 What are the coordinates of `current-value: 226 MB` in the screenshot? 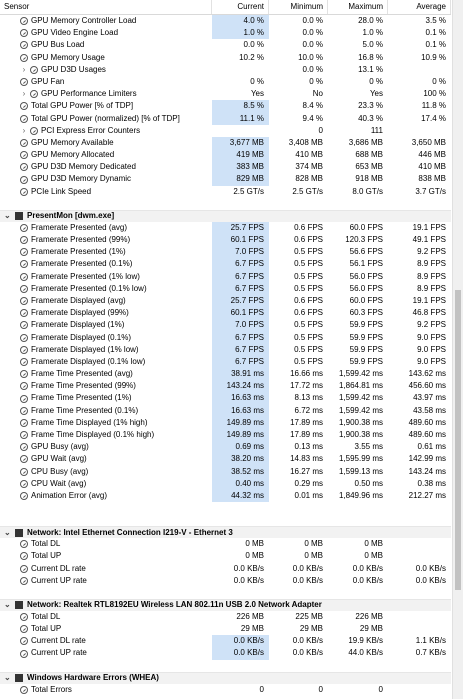 It's located at (250, 616).